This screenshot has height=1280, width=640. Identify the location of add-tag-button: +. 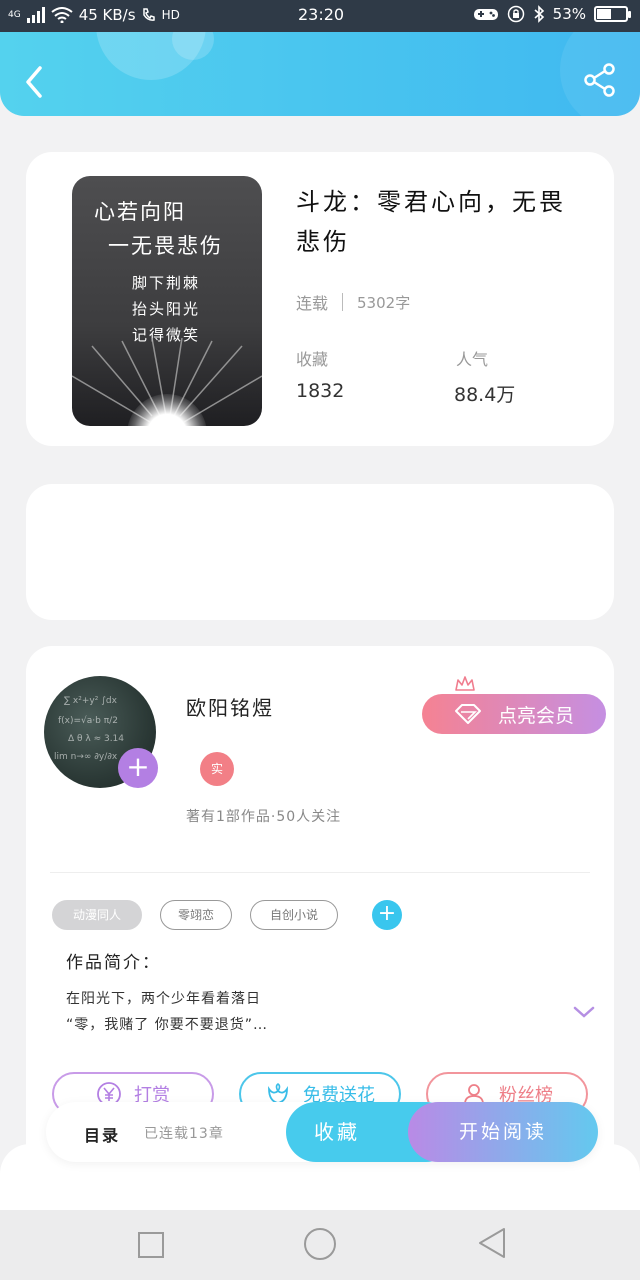
(387, 915).